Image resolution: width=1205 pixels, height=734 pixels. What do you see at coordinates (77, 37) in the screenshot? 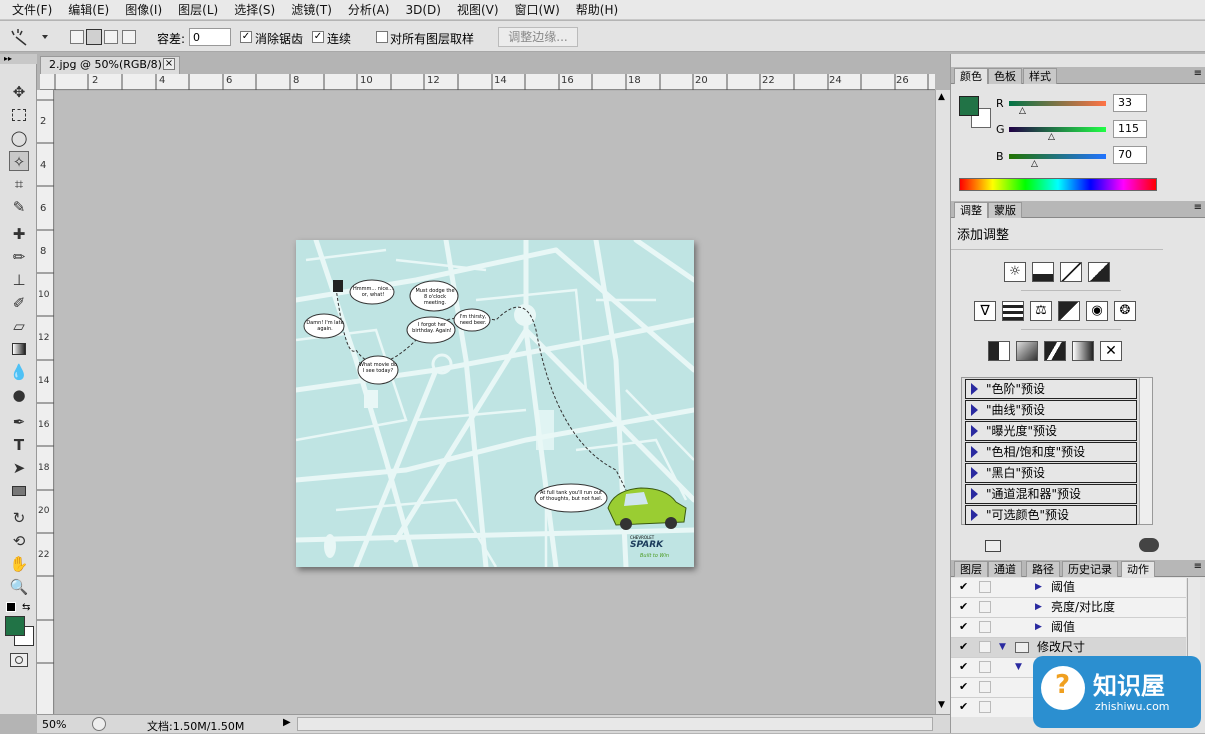
I see `new-selection-button` at bounding box center [77, 37].